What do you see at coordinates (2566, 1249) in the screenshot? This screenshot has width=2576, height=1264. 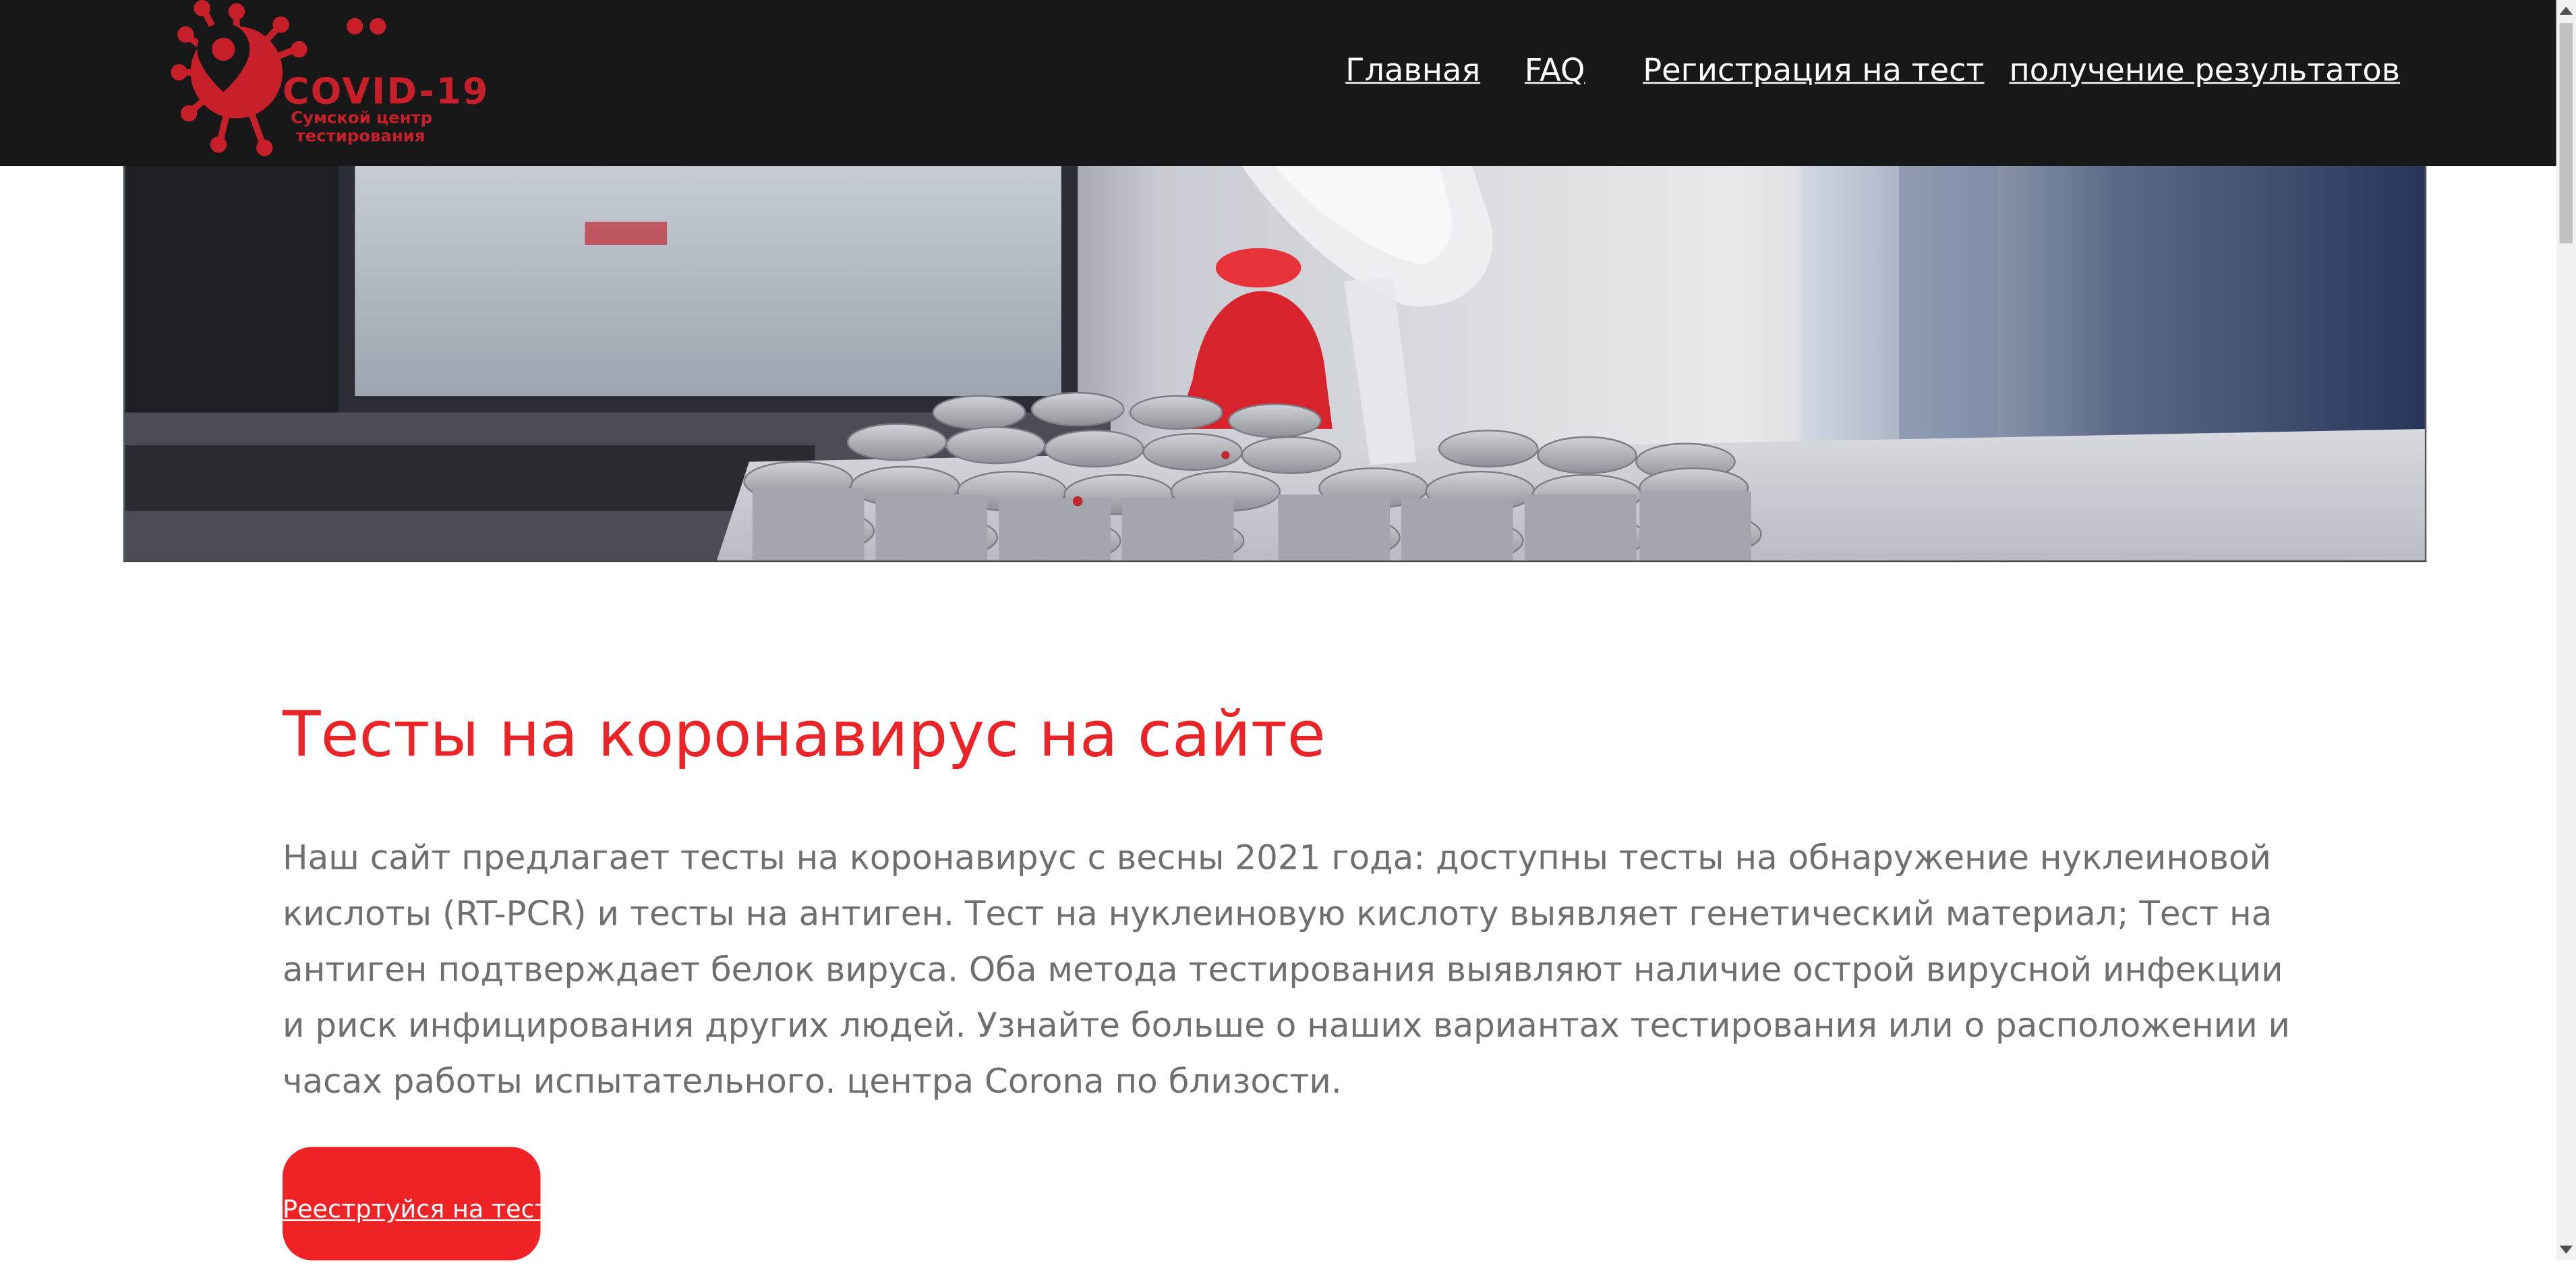 I see `scroll-down-arrow-icon` at bounding box center [2566, 1249].